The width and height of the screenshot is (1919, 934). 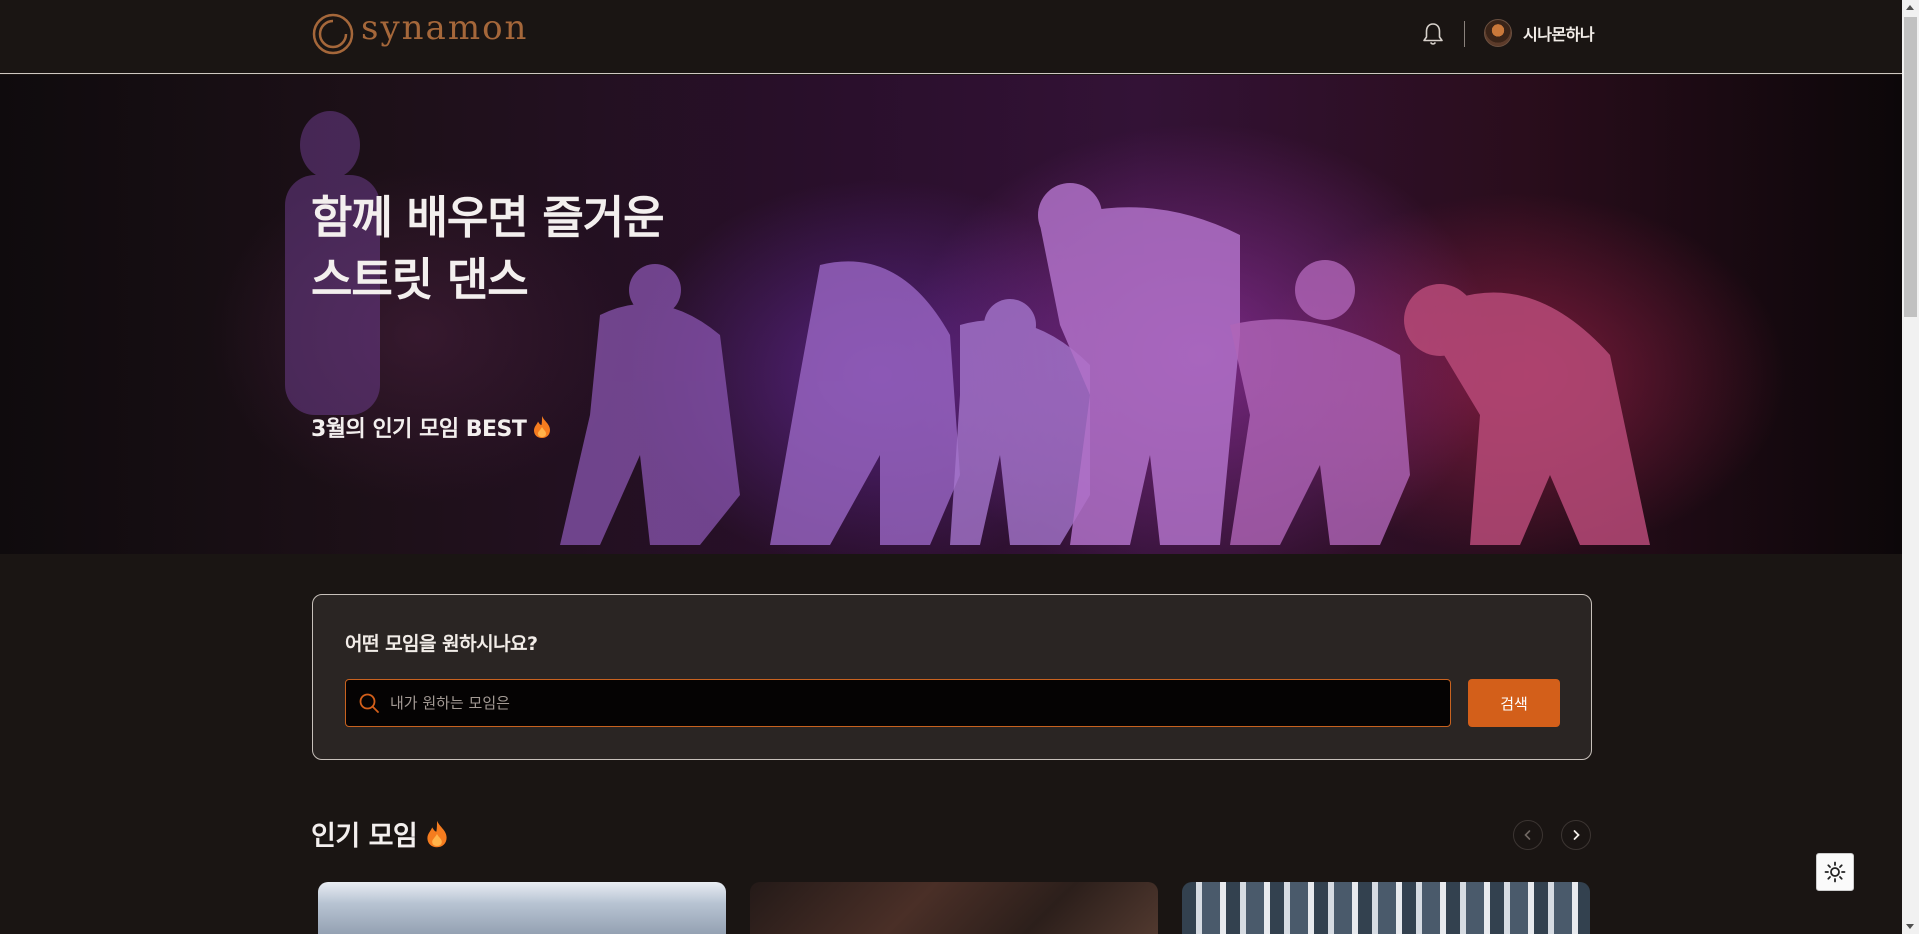 What do you see at coordinates (1498, 33) in the screenshot?
I see `avatar` at bounding box center [1498, 33].